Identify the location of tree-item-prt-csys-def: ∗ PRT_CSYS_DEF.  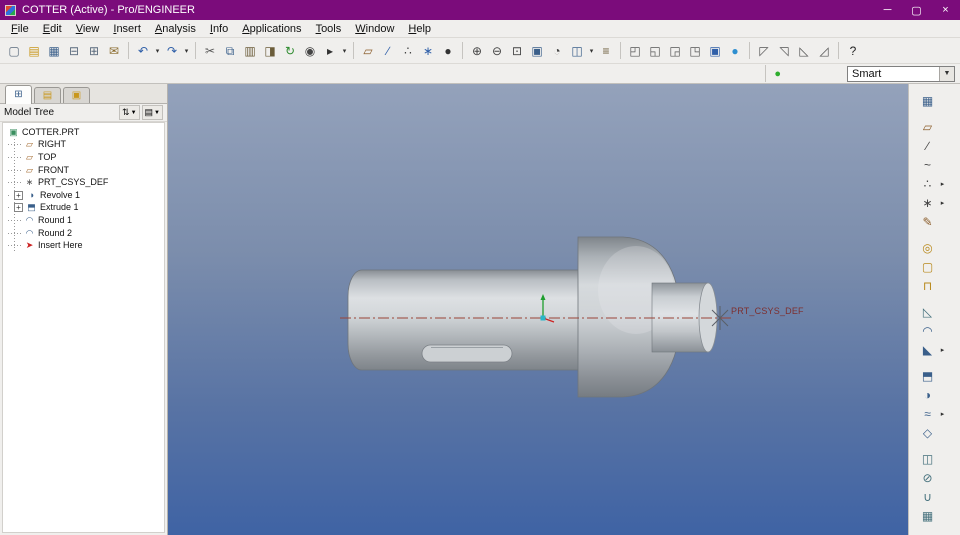
(83, 182).